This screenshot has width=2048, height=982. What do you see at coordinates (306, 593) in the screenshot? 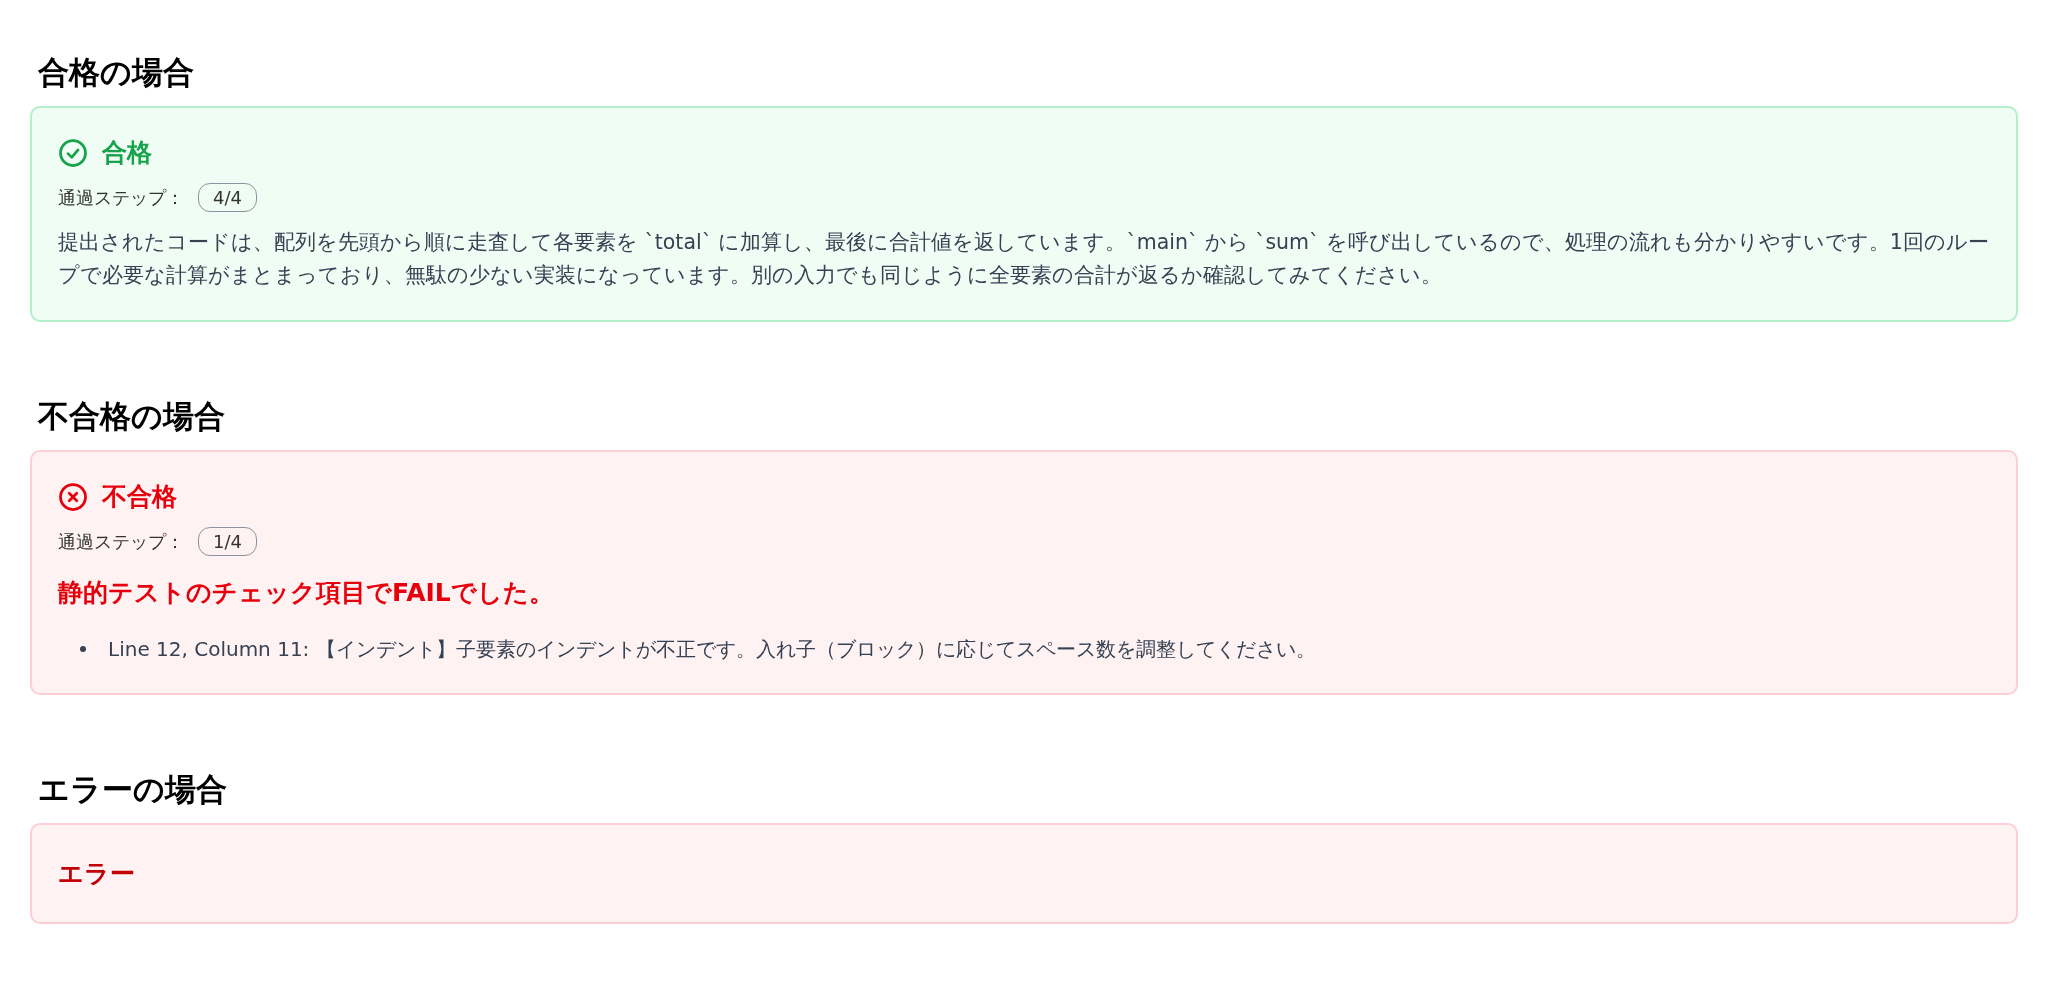
I see `fail-headline: 静的テストのチェック項目でFAILでした。` at bounding box center [306, 593].